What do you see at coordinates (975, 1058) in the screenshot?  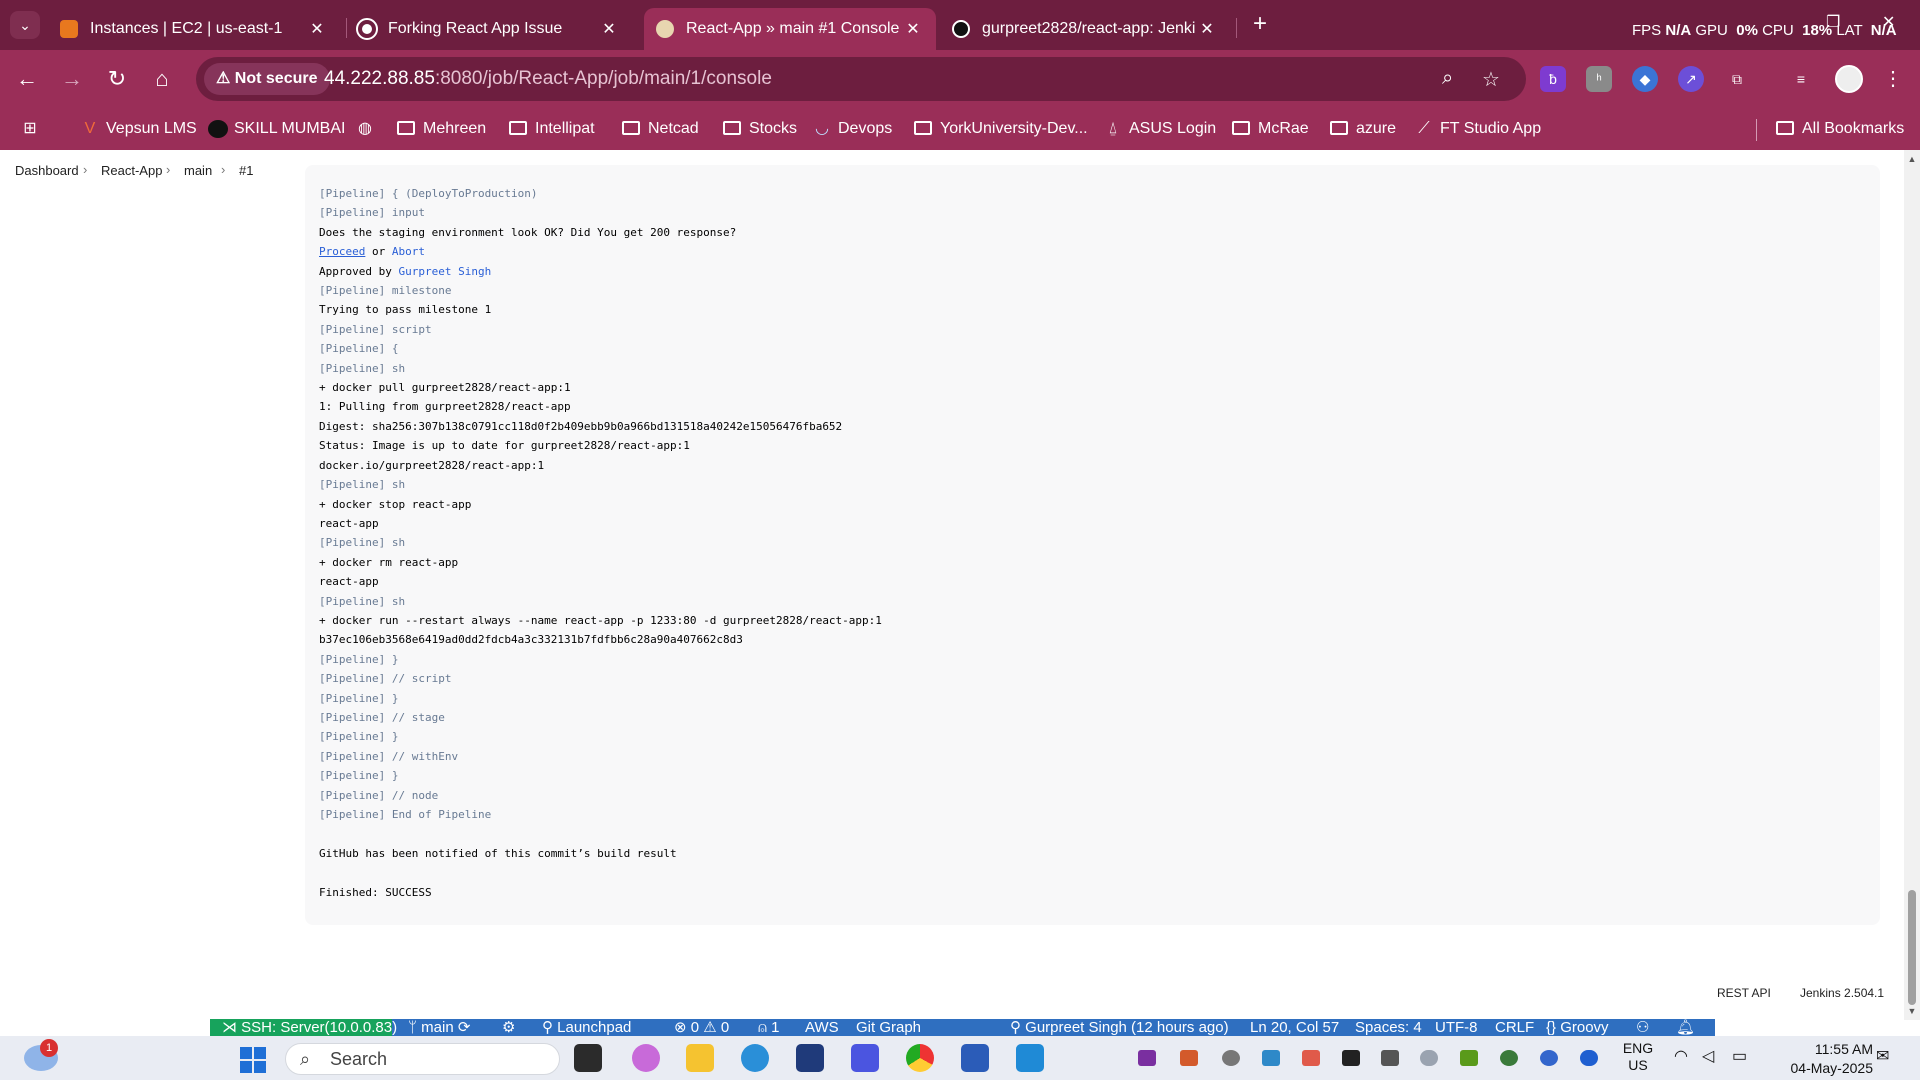 I see `word-app-icon` at bounding box center [975, 1058].